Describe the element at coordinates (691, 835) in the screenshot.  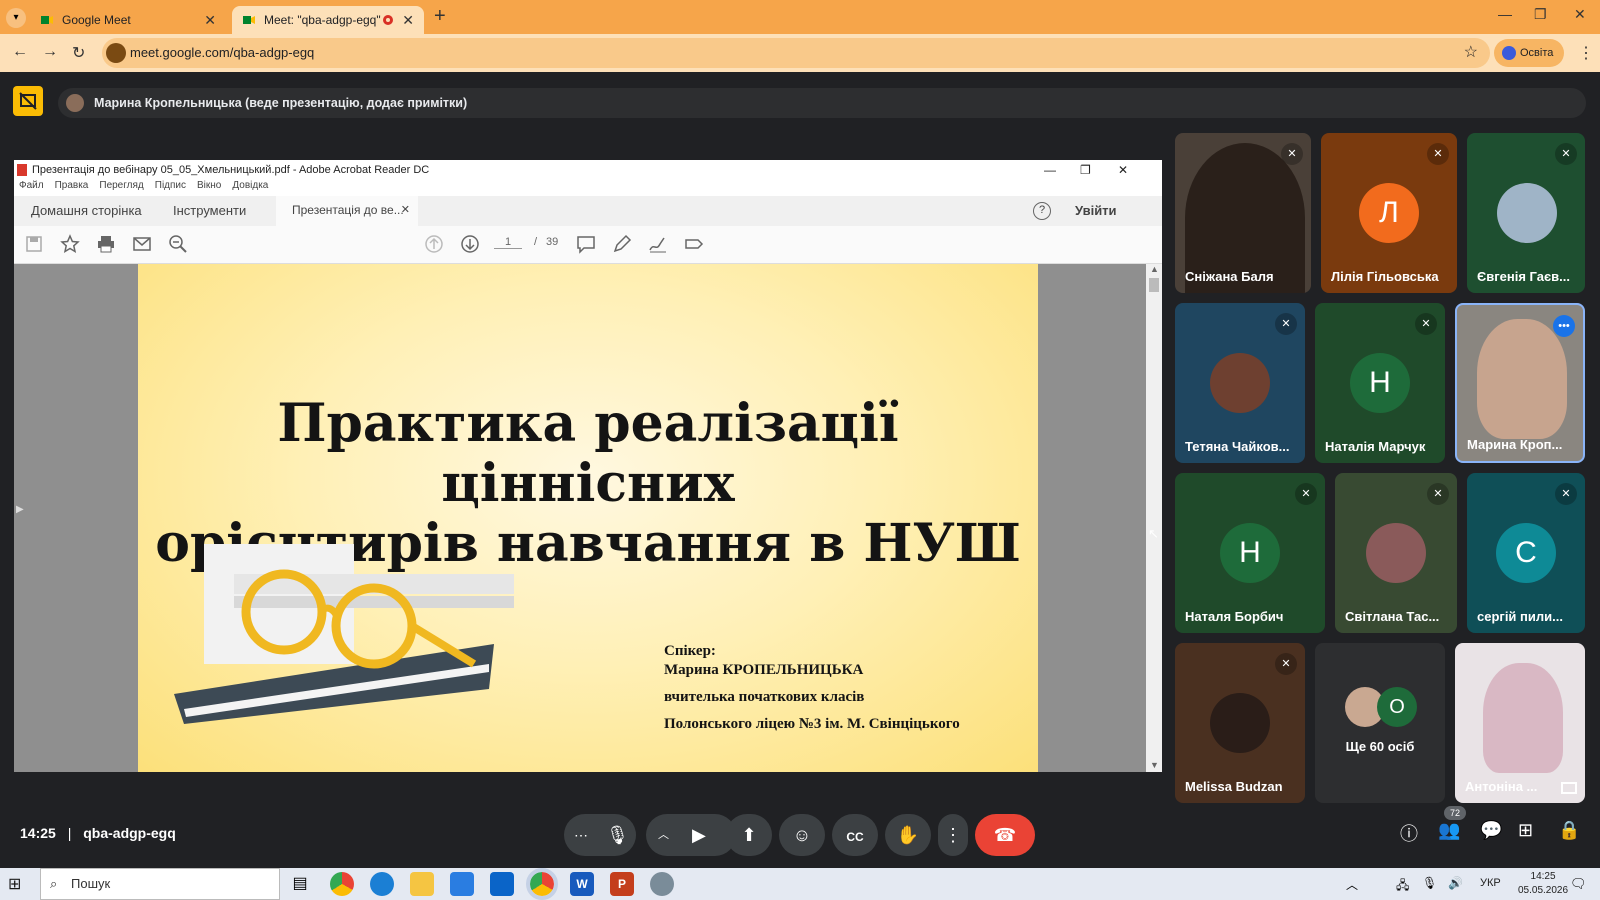
I see `camera-button: ︿ ▶` at that location.